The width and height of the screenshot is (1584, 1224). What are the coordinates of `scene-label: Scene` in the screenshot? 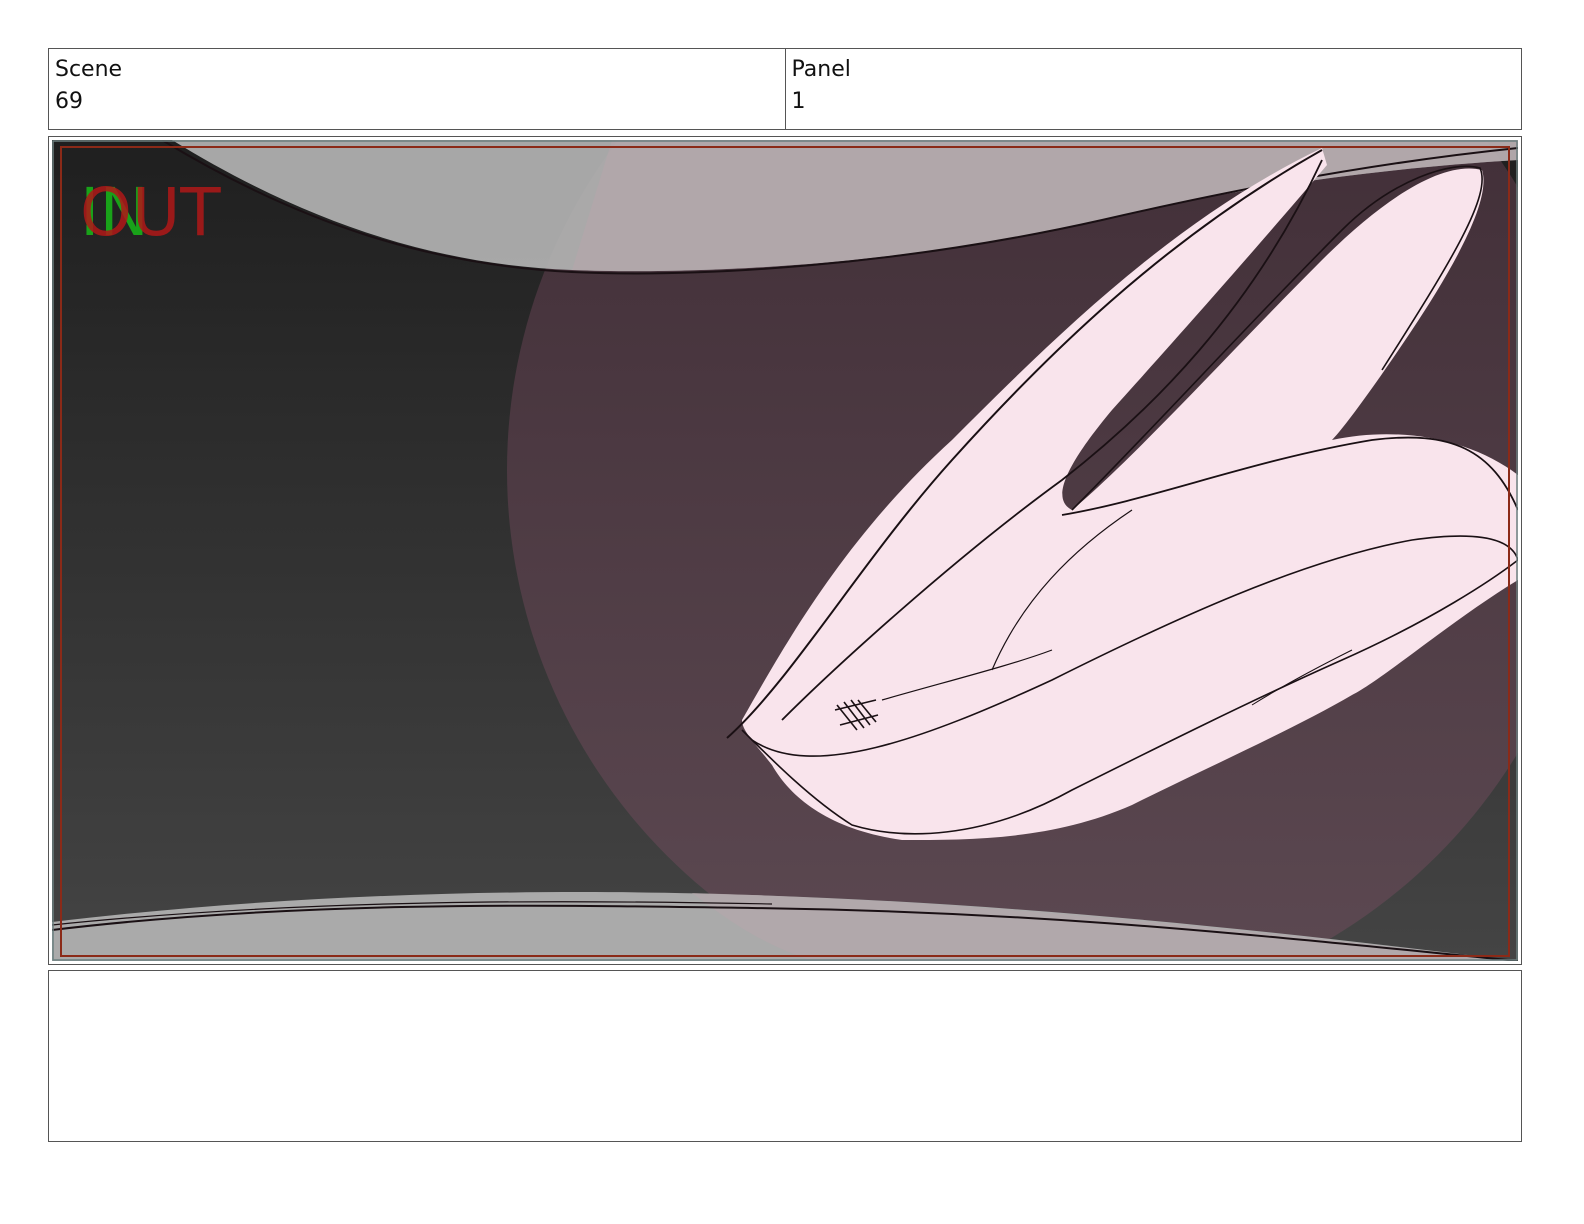 It's located at (89, 69).